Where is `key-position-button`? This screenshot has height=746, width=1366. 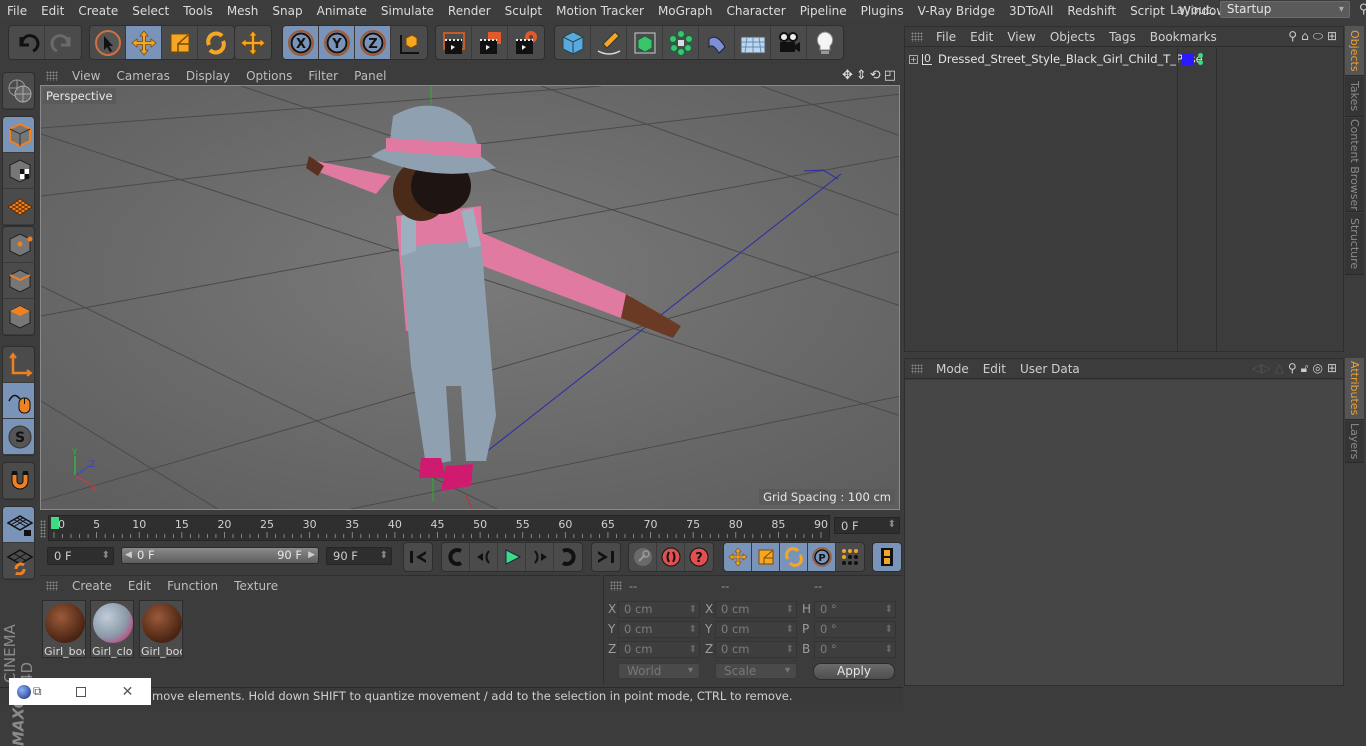
key-position-button is located at coordinates (738, 557).